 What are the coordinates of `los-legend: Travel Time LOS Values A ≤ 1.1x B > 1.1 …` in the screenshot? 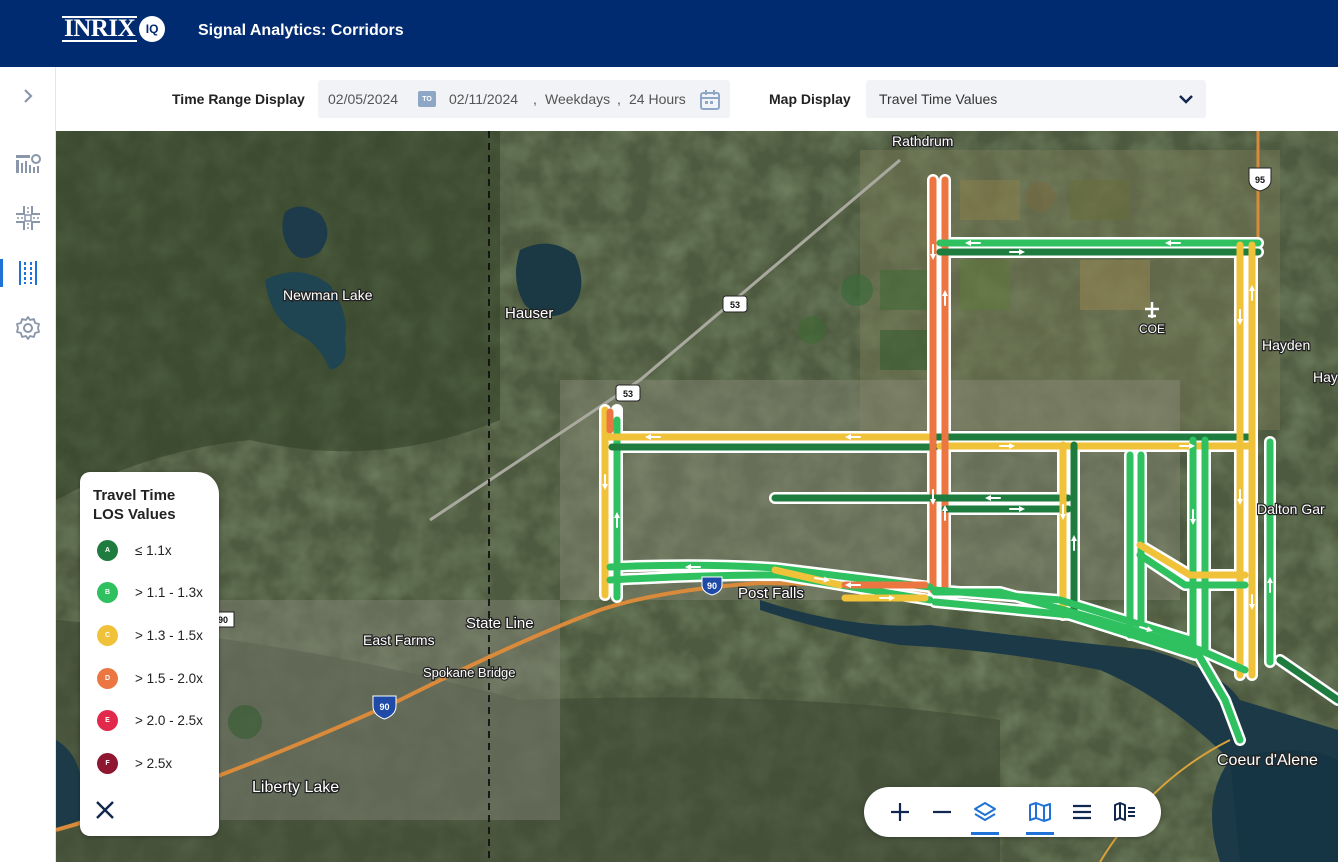 It's located at (149, 654).